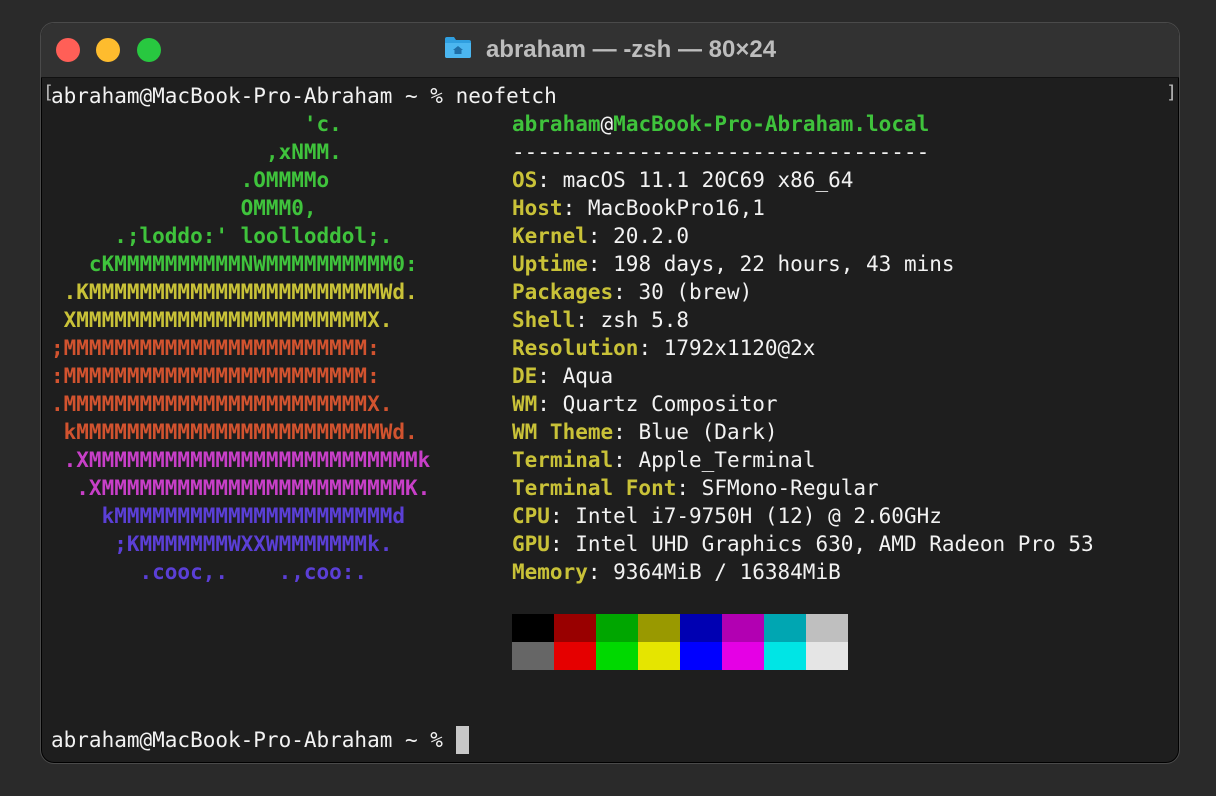 This screenshot has height=796, width=1216. What do you see at coordinates (209, 572) in the screenshot?
I see `ascii-art-line: .cooc,. .,coo:.` at bounding box center [209, 572].